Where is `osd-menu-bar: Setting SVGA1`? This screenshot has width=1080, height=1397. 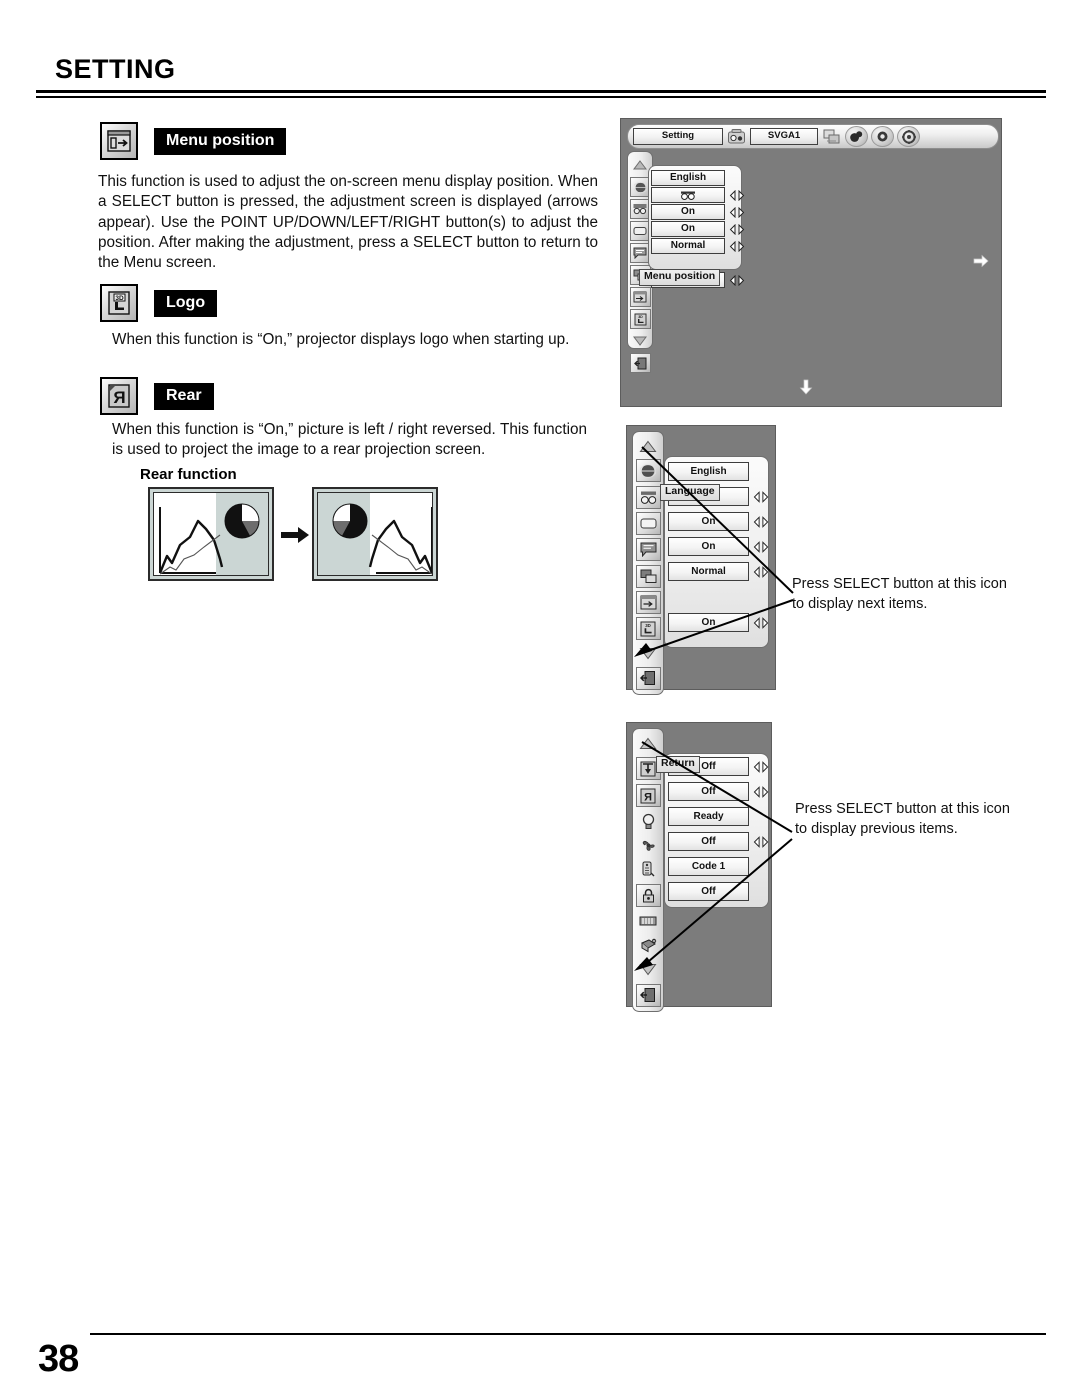 osd-menu-bar: Setting SVGA1 is located at coordinates (813, 136).